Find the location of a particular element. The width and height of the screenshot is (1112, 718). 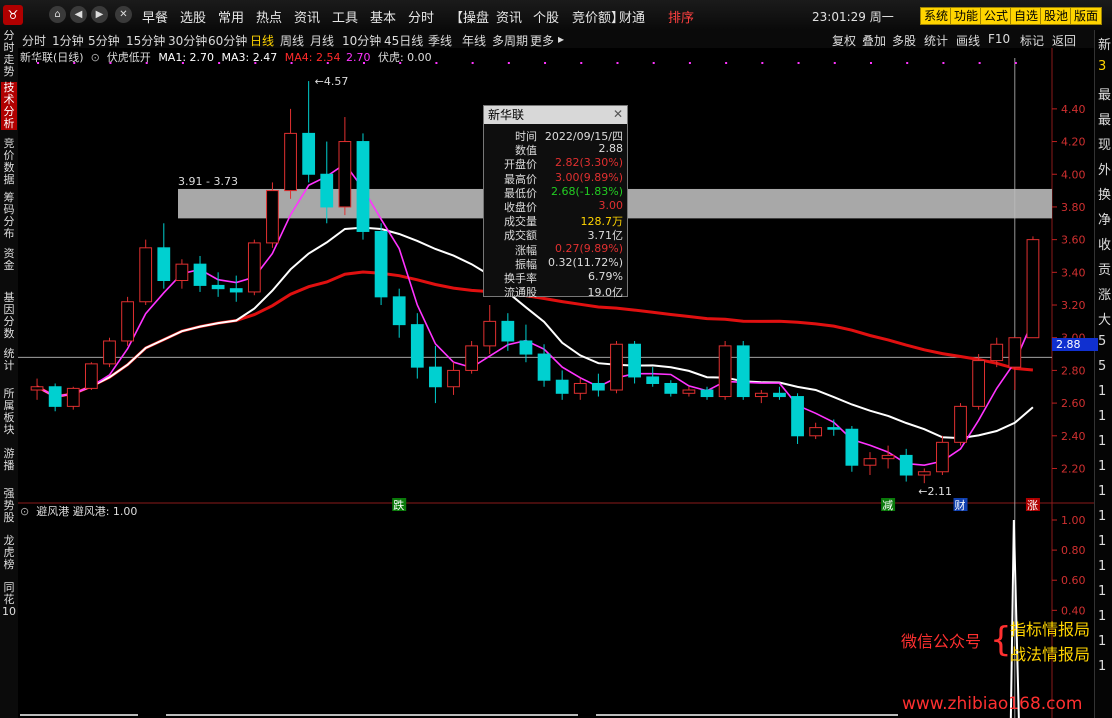

right-strip-char-12: 5 is located at coordinates (1102, 341).